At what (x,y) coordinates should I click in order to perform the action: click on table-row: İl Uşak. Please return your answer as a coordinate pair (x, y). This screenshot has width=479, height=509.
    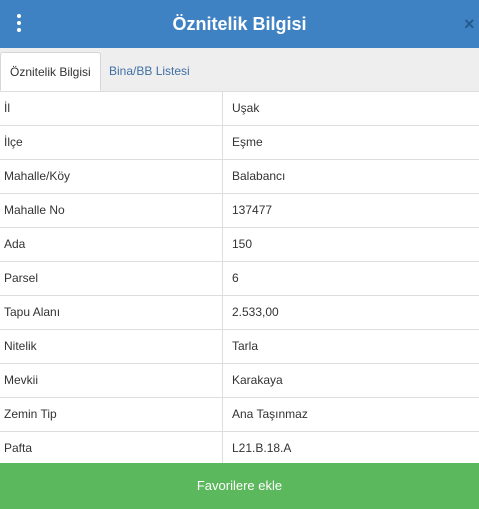
    Looking at the image, I should click on (239, 109).